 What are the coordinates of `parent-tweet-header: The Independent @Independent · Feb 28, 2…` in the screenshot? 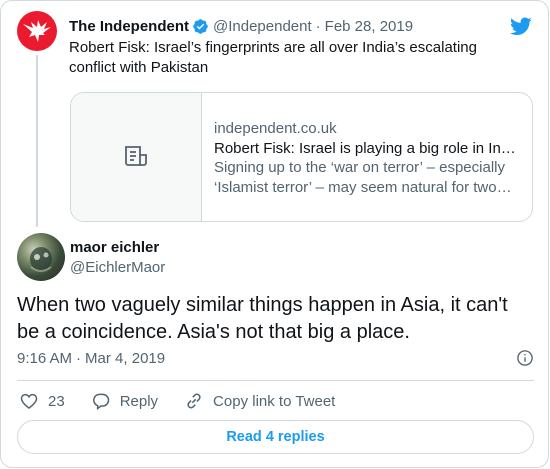 It's located at (241, 26).